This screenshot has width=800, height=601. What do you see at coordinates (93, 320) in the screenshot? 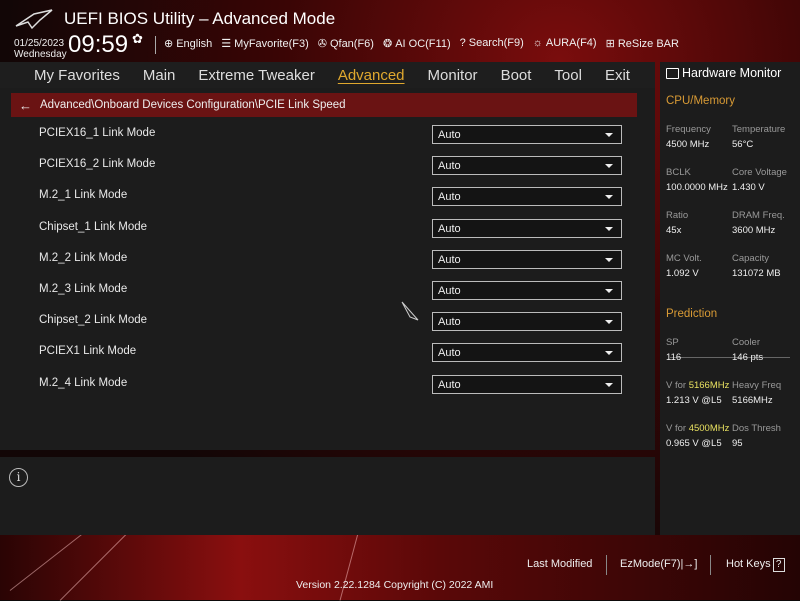
I see `setting-label: Chipset_2 Link Mode` at bounding box center [93, 320].